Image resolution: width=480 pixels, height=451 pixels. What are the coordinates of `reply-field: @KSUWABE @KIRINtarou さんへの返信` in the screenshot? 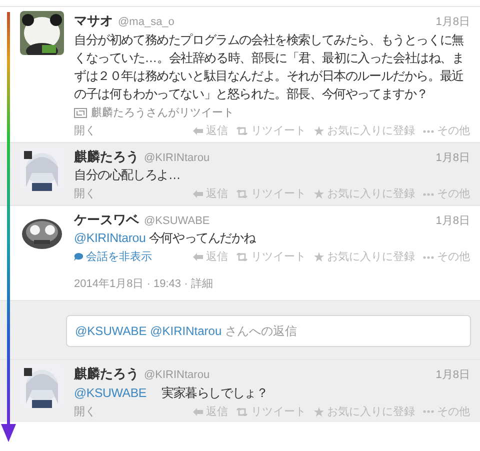 It's located at (268, 331).